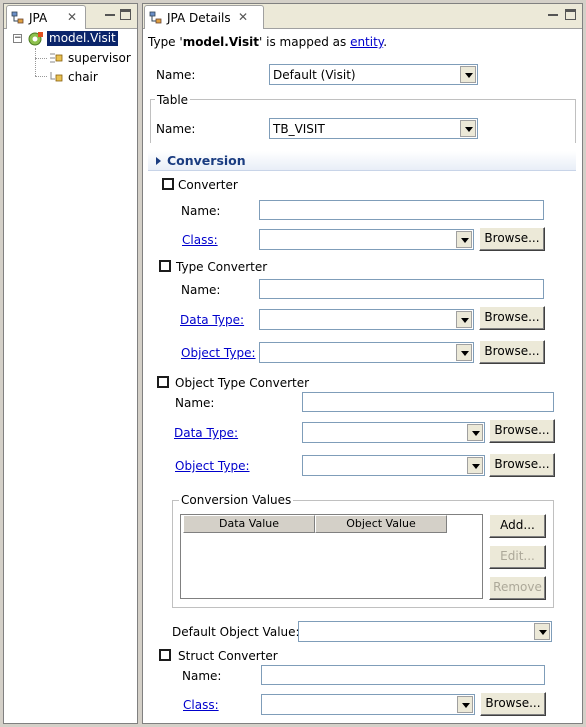  Describe the element at coordinates (165, 655) in the screenshot. I see `struct-converter-checkbox` at that location.